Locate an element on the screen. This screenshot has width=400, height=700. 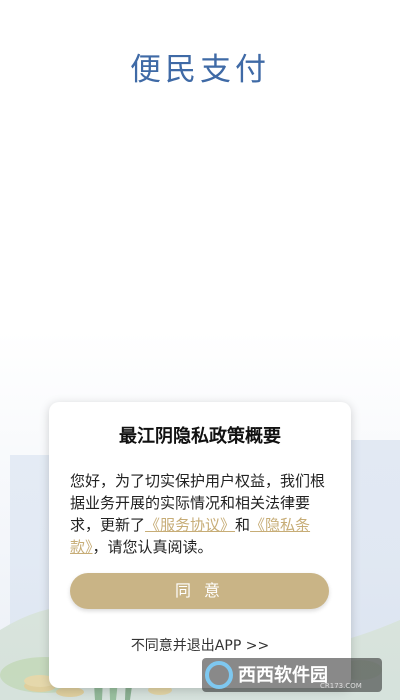
dialog-title: 最江阴隐私政策概要 is located at coordinates (200, 436).